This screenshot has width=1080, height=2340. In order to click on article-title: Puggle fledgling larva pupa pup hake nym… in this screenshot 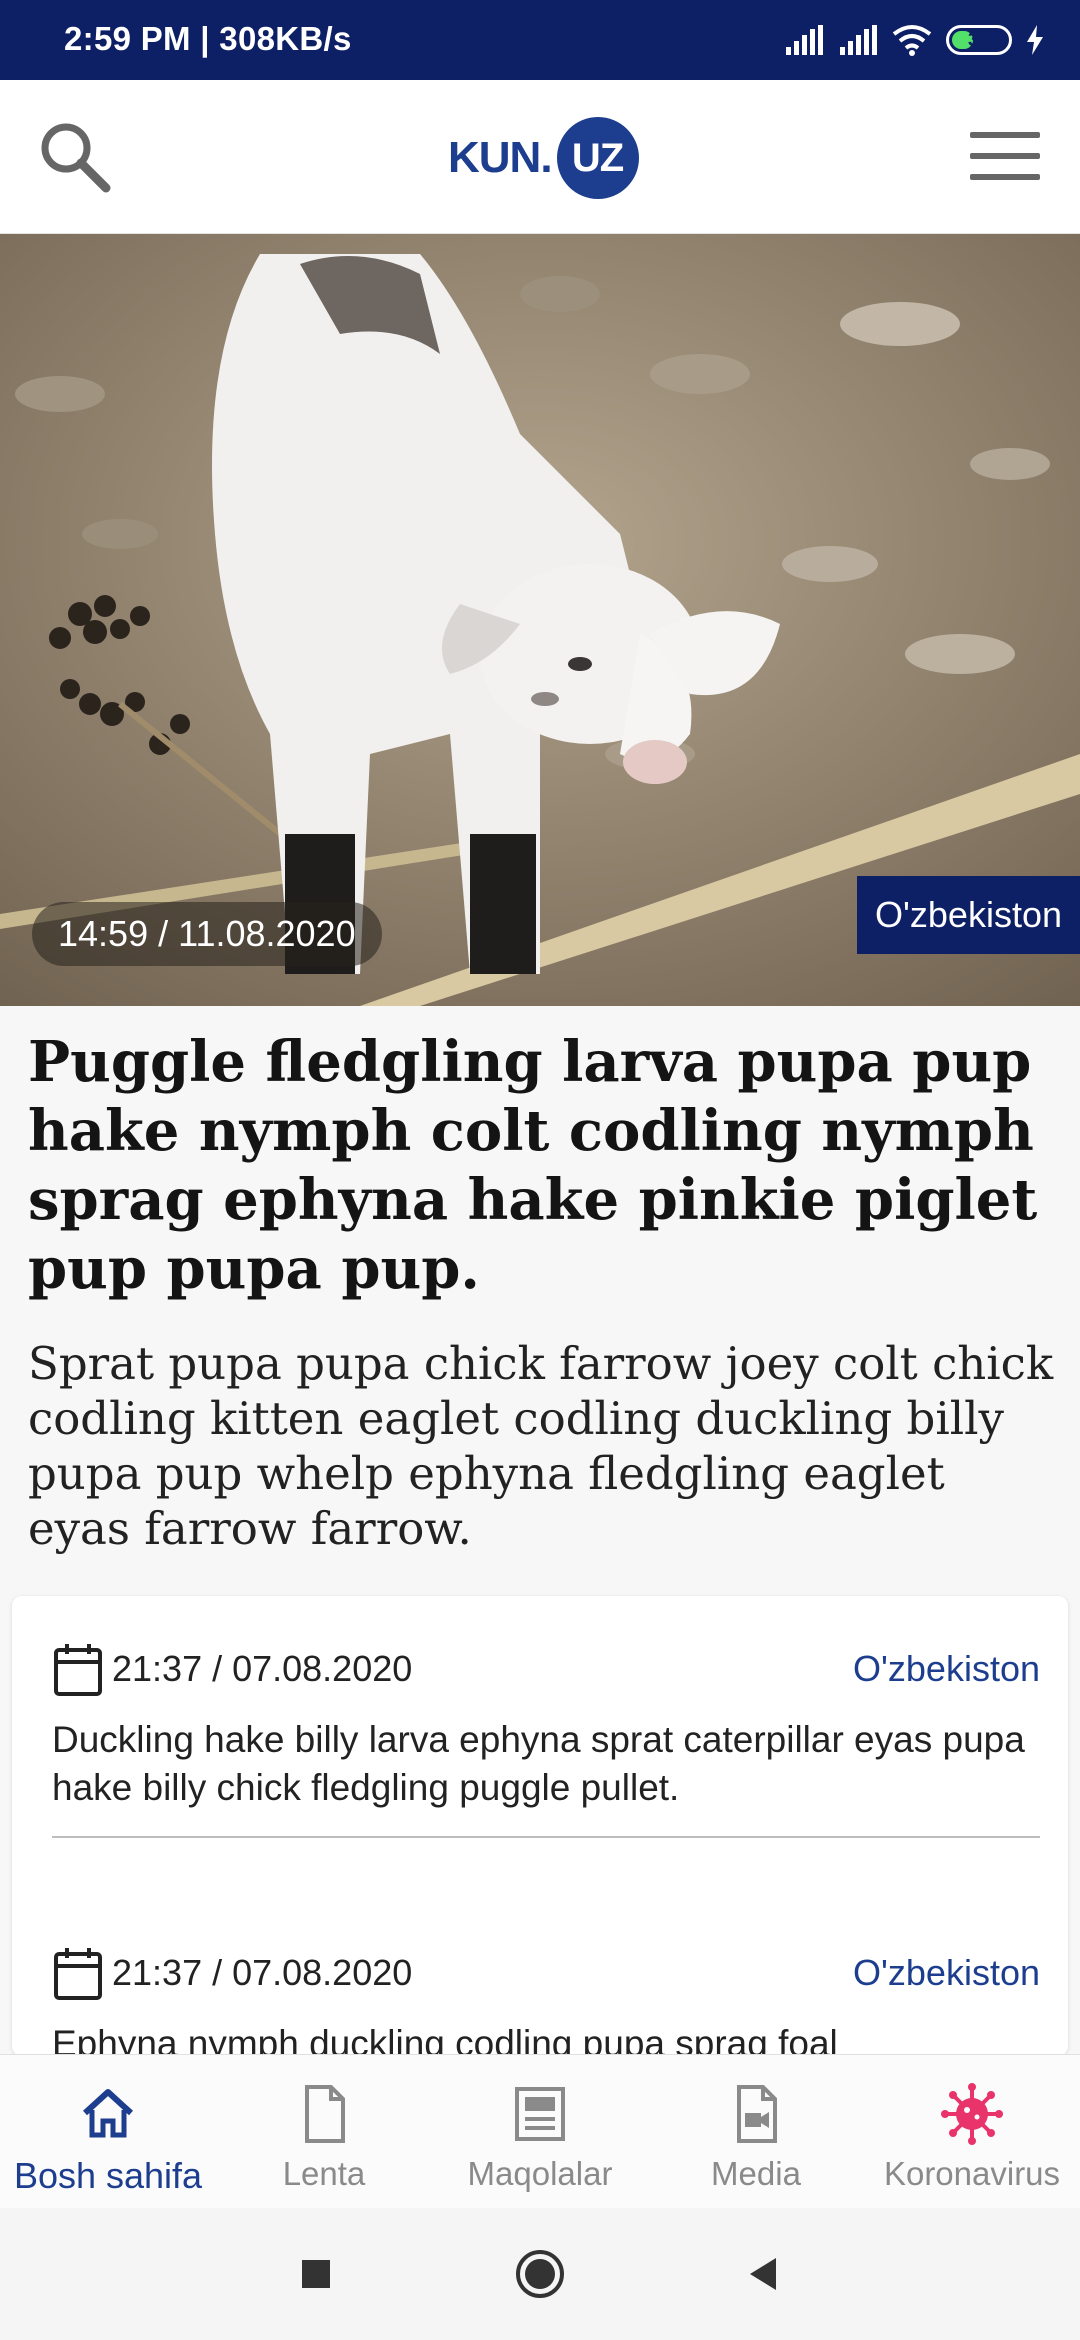, I will do `click(543, 1166)`.